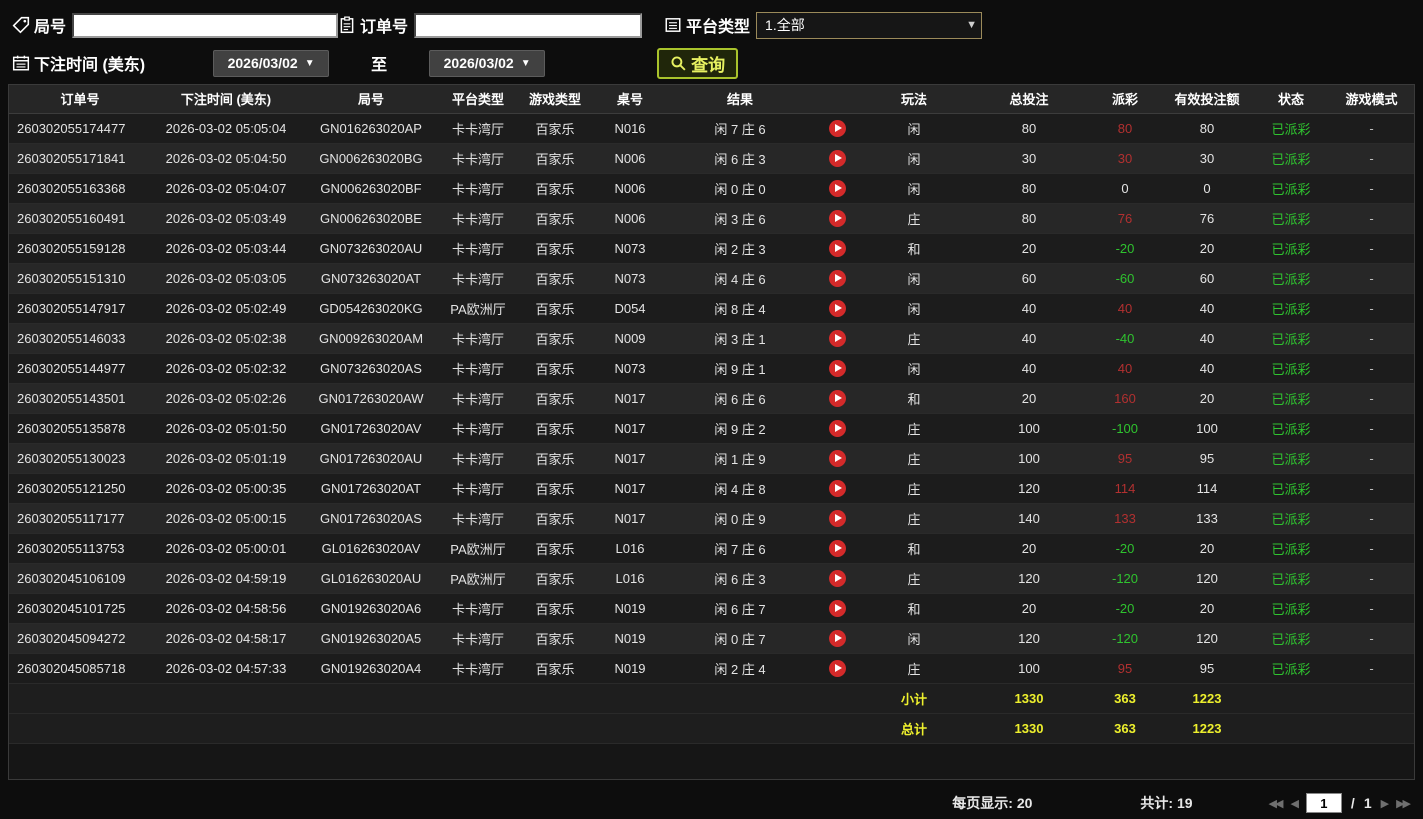  Describe the element at coordinates (80, 248) in the screenshot. I see `cell-order_id: 260302055159128` at that location.